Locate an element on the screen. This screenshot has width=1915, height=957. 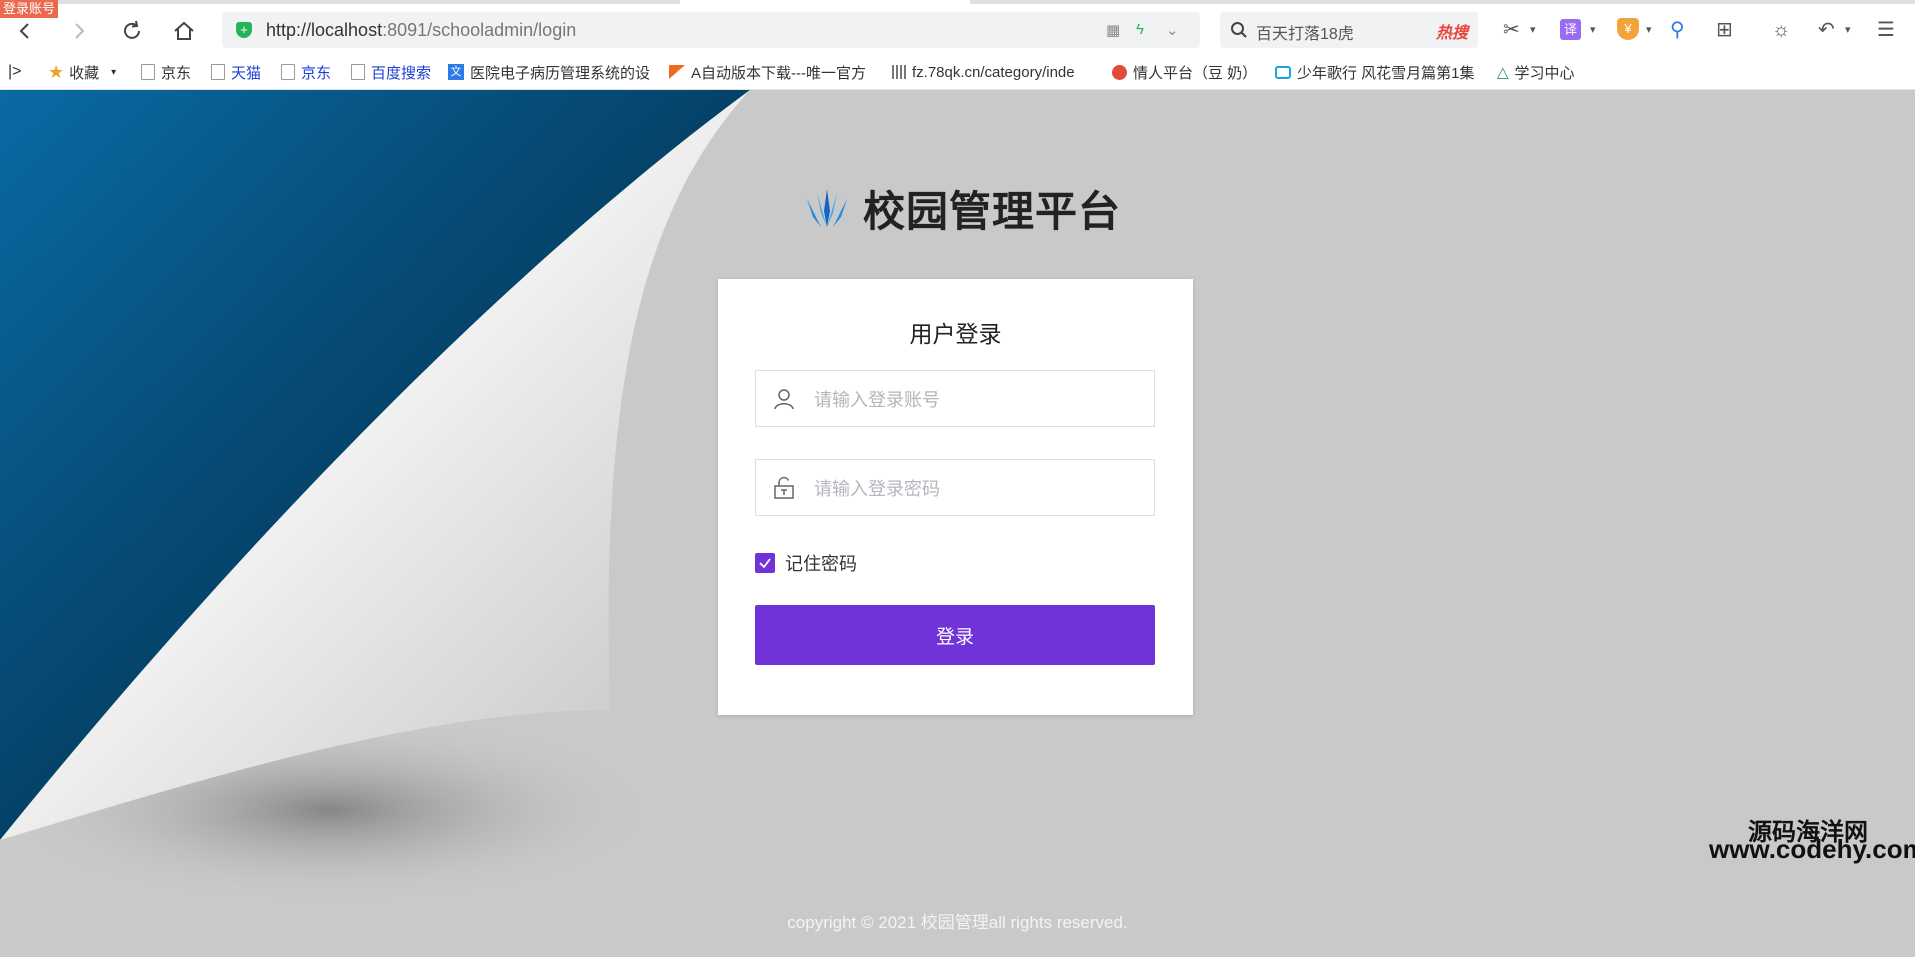
login-heading: 用户登录 is located at coordinates (955, 334).